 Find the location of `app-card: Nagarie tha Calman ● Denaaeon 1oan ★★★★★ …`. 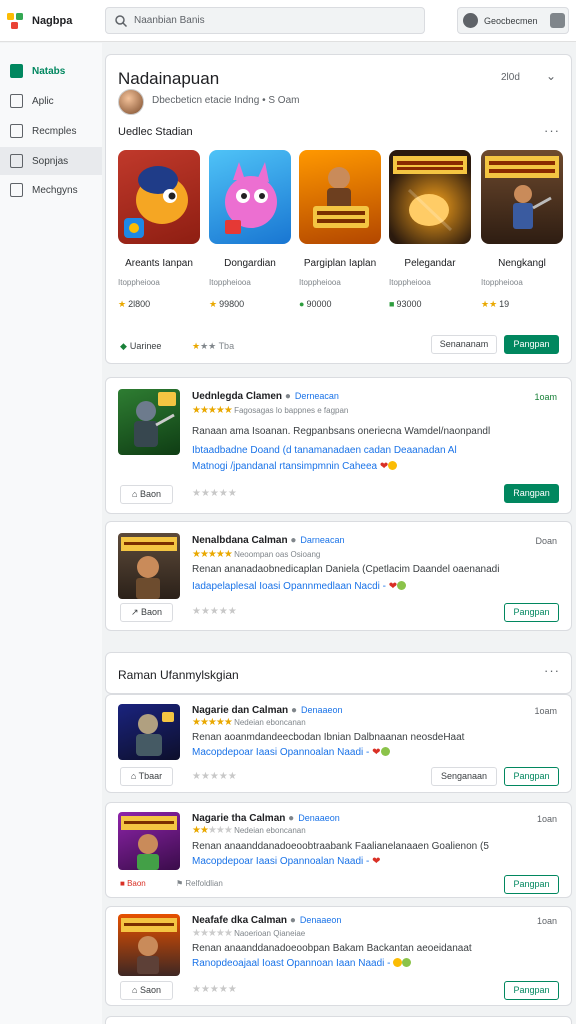

app-card: Nagarie tha Calman ● Denaaeon 1oan ★★★★★ … is located at coordinates (338, 850).